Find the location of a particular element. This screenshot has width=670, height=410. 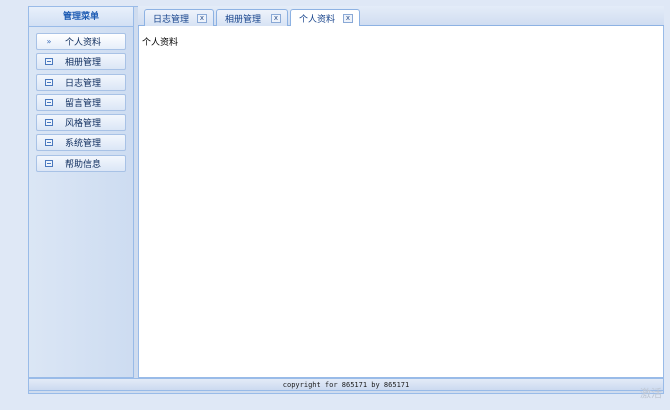

watermark: 激活 is located at coordinates (651, 393).